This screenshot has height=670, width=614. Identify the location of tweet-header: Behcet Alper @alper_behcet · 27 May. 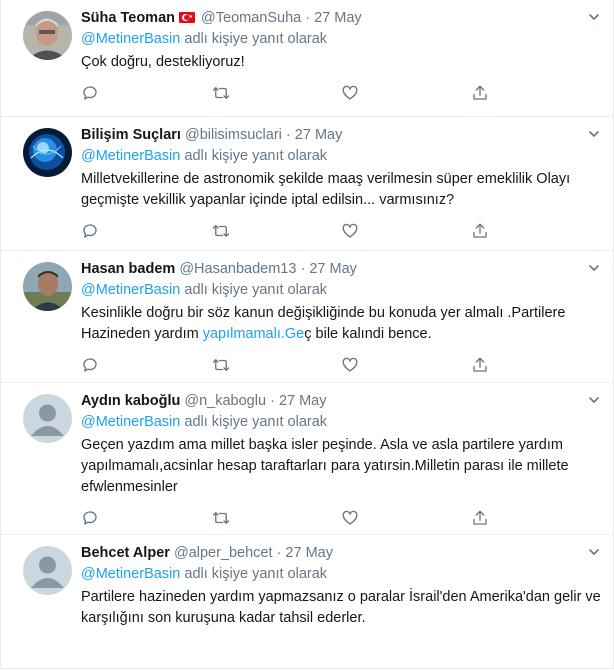
(341, 553).